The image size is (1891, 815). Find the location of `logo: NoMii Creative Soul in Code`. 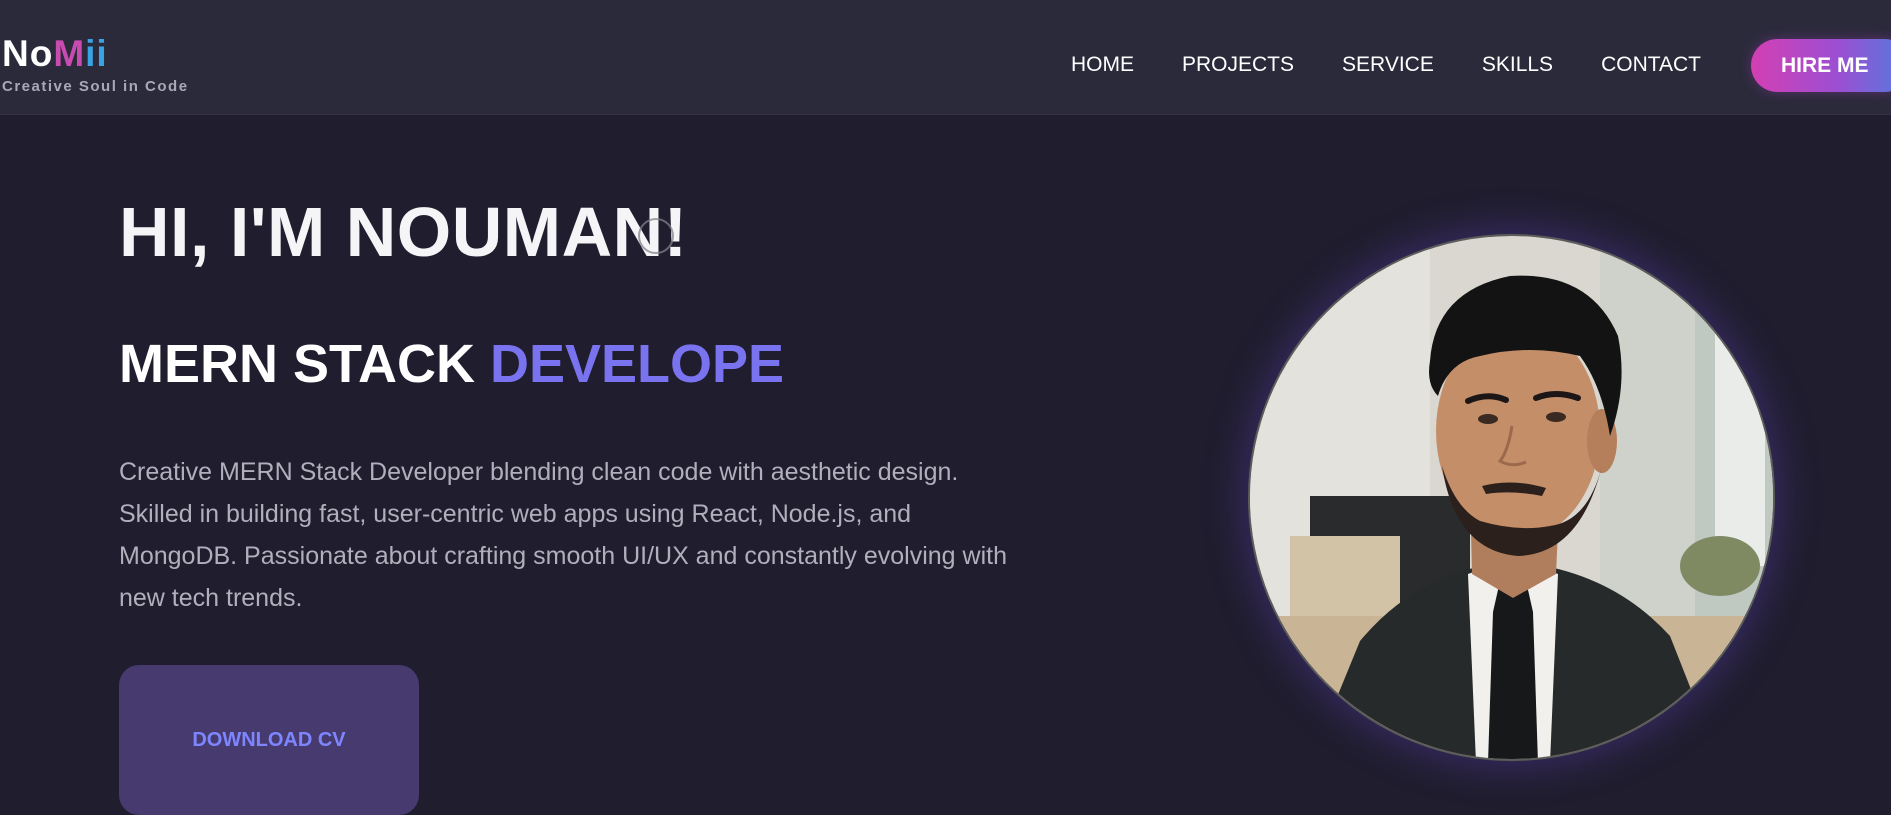

logo: NoMii Creative Soul in Code is located at coordinates (95, 65).